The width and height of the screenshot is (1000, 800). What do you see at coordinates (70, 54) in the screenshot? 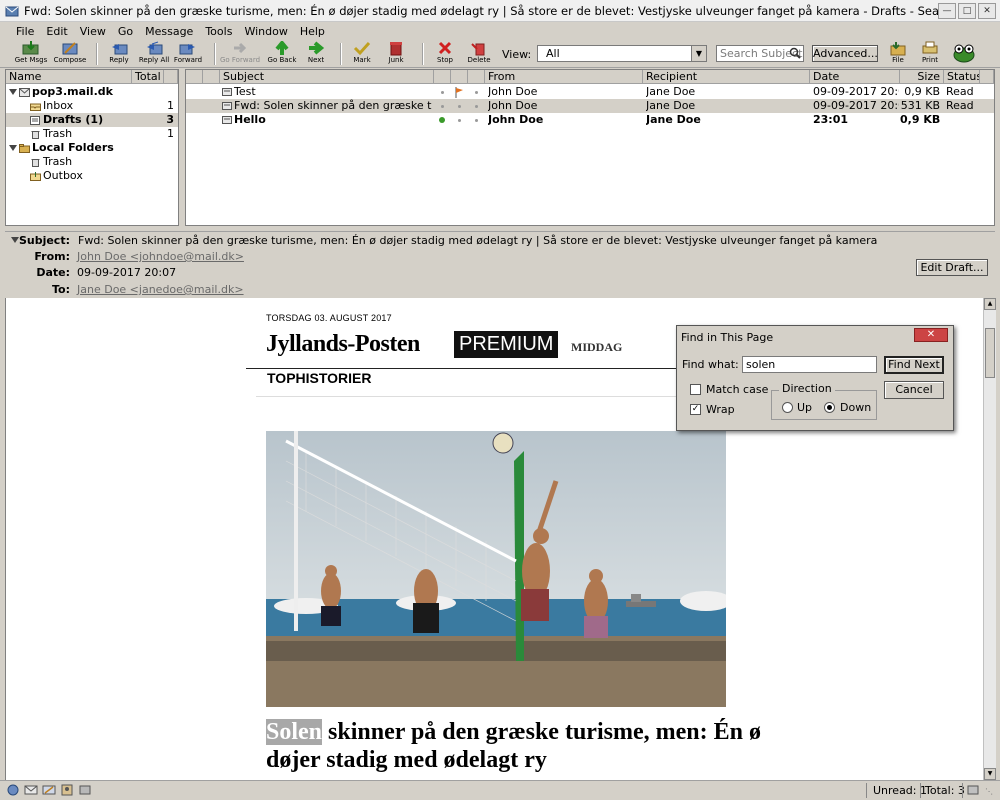
I see `compose-button: Compose` at bounding box center [70, 54].